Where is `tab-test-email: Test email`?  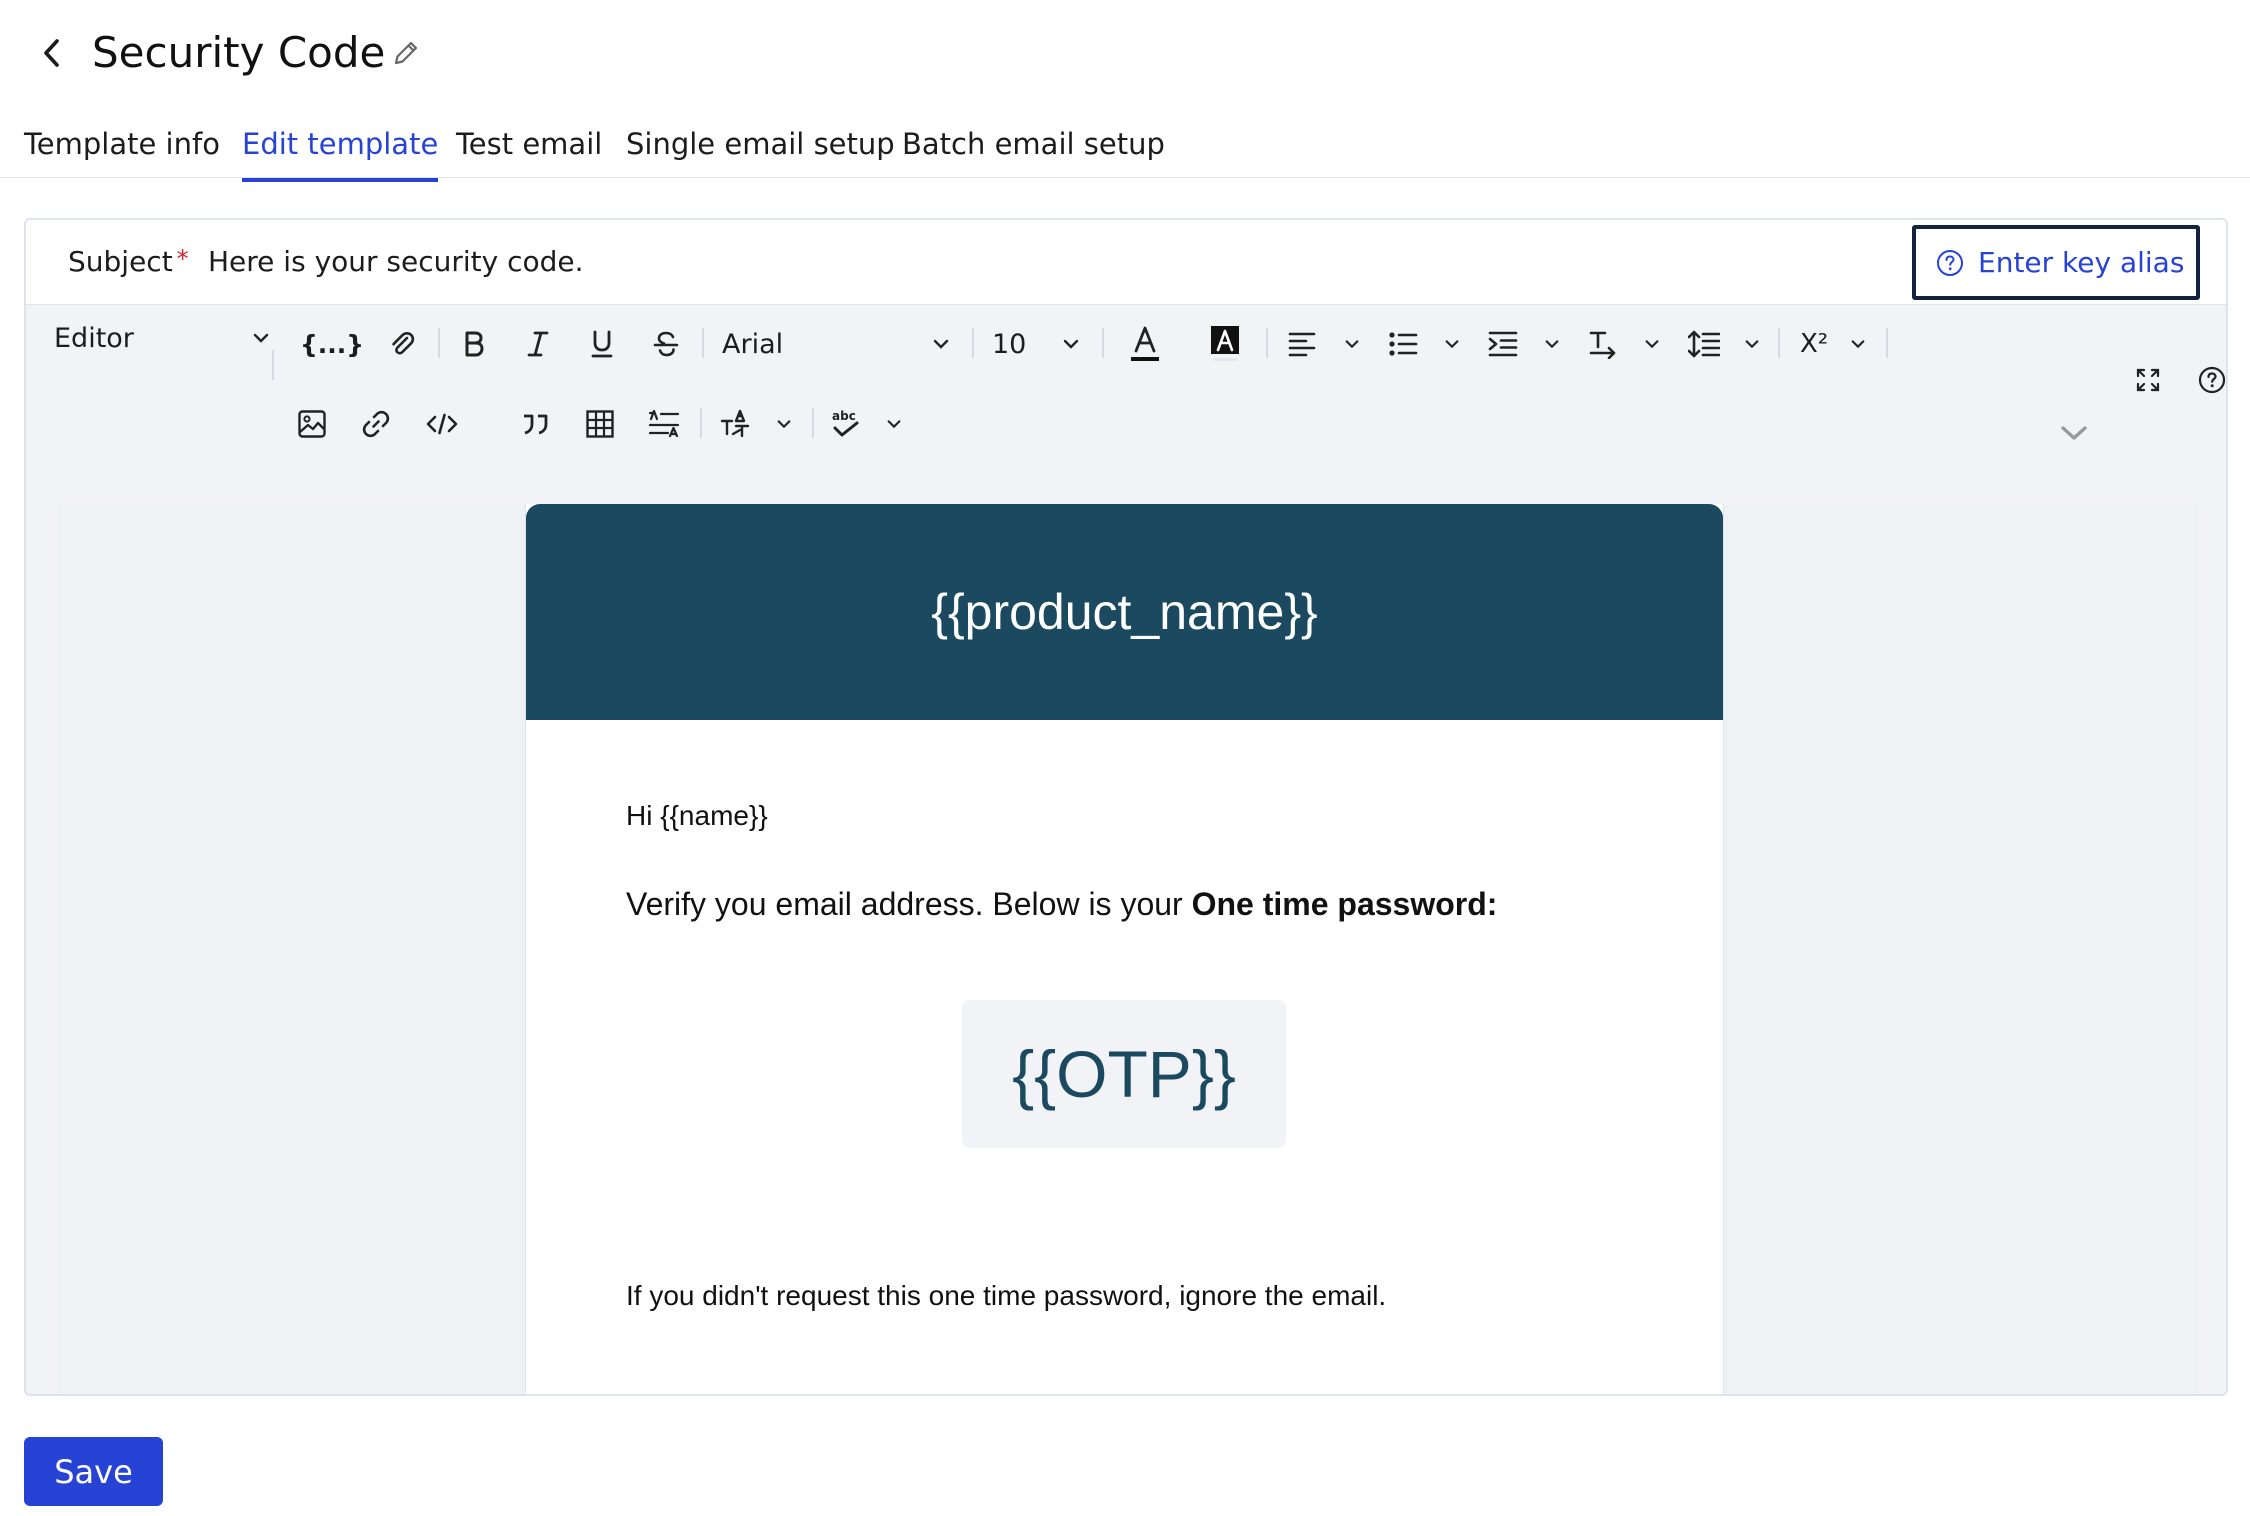 tab-test-email: Test email is located at coordinates (529, 144).